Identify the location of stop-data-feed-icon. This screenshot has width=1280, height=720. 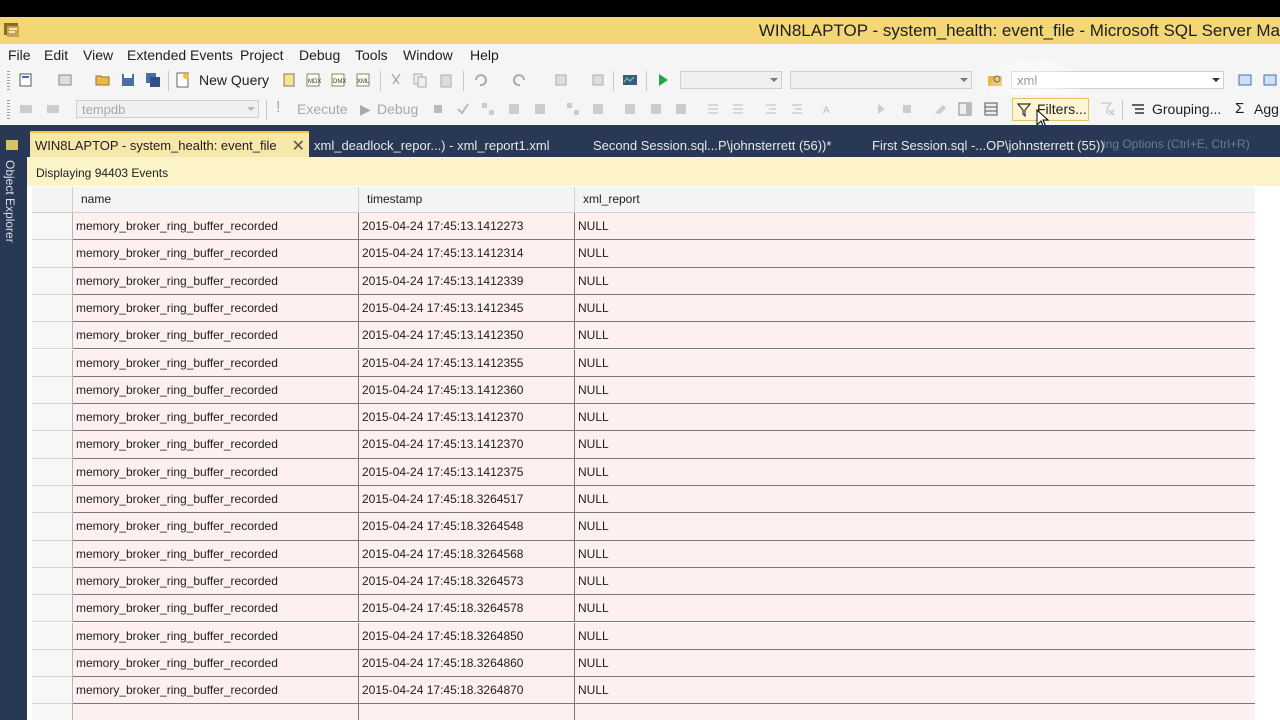
(907, 109).